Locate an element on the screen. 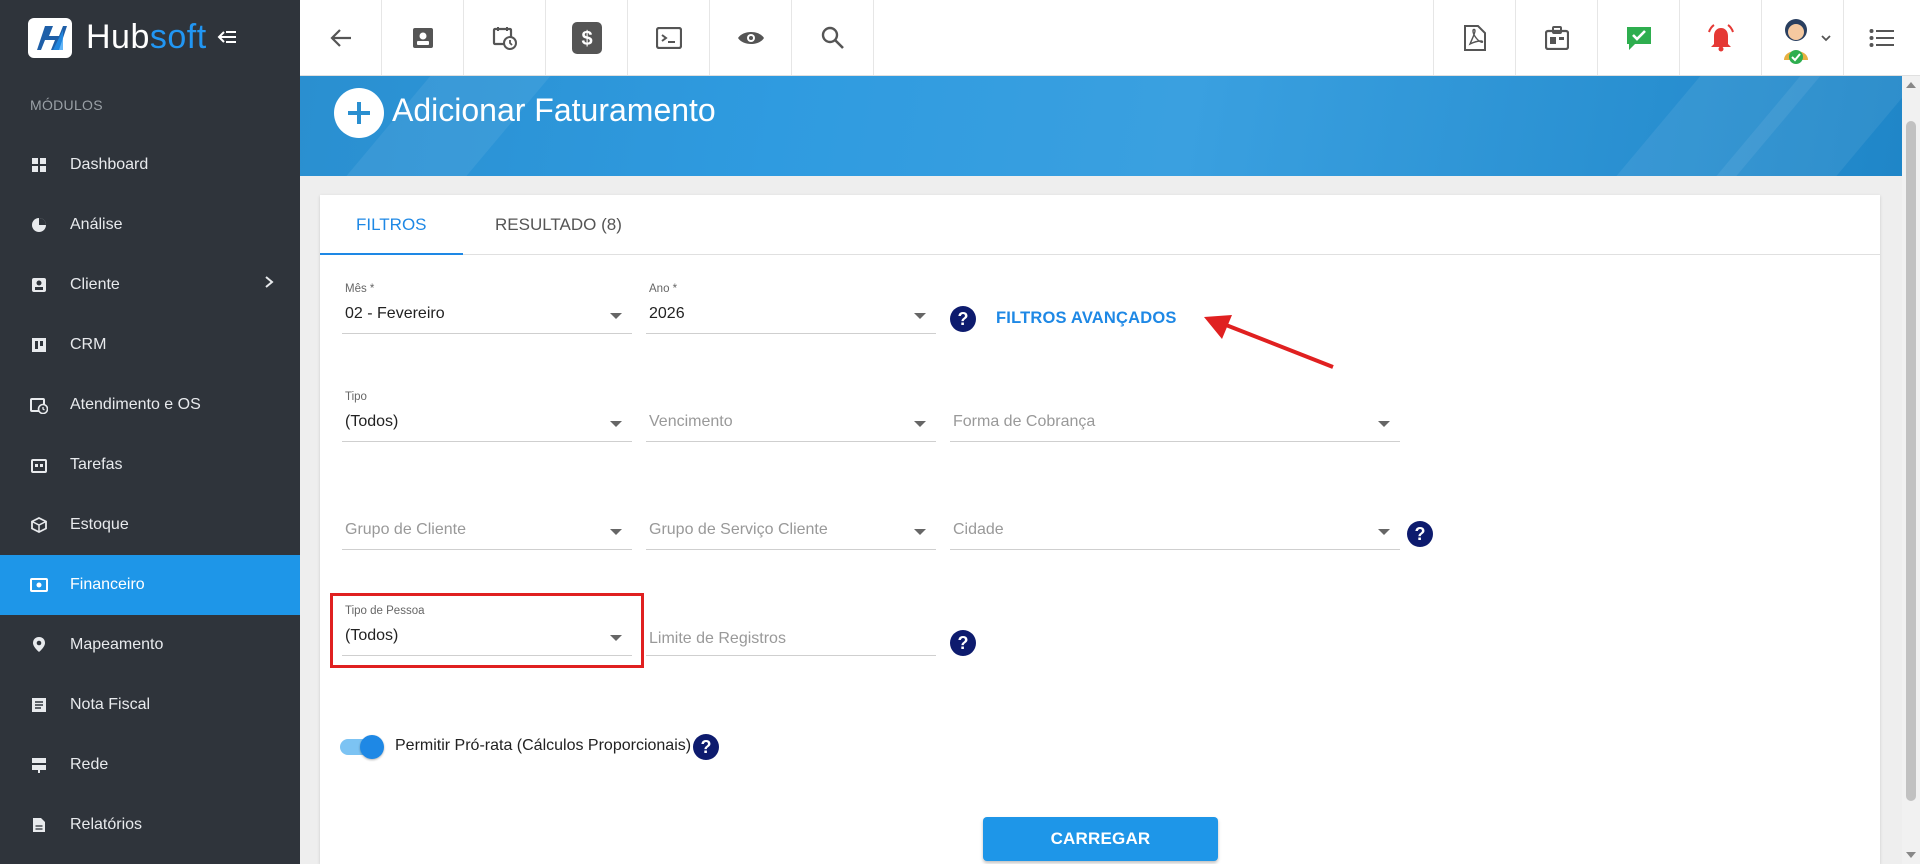 The width and height of the screenshot is (1920, 864). tipo-pessoa-select: Tipo de Pessoa (Todos) is located at coordinates (487, 631).